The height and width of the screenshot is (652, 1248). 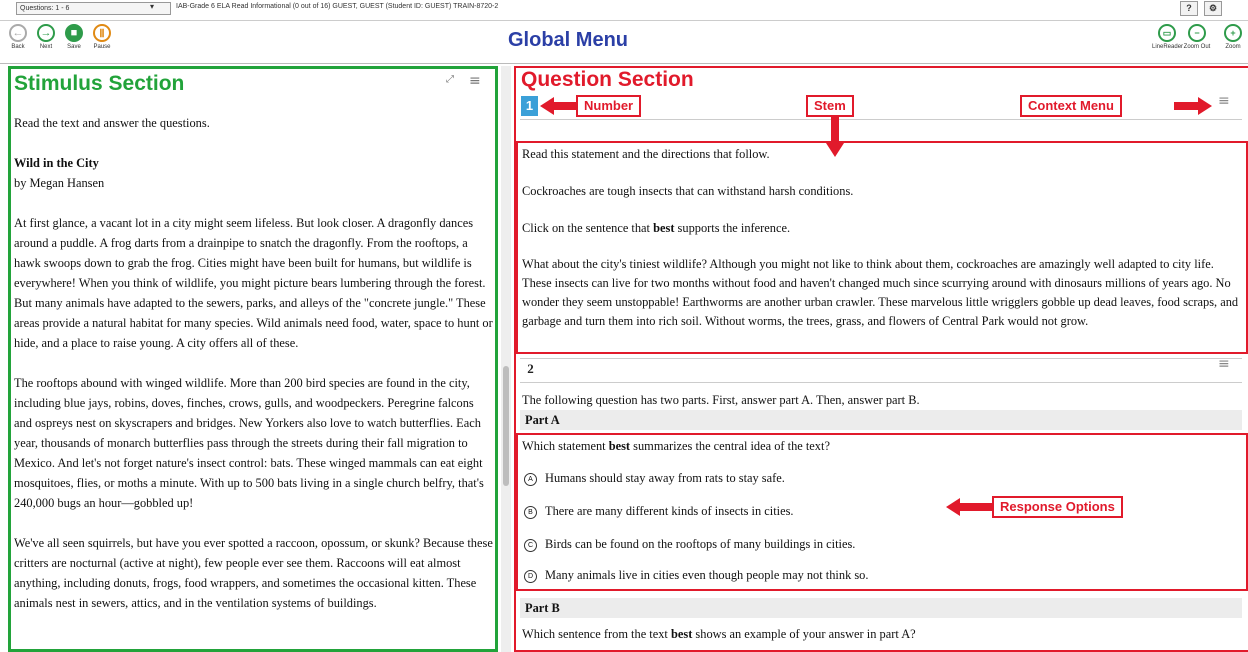 What do you see at coordinates (1197, 33) in the screenshot?
I see `zoom-out-icon: −` at bounding box center [1197, 33].